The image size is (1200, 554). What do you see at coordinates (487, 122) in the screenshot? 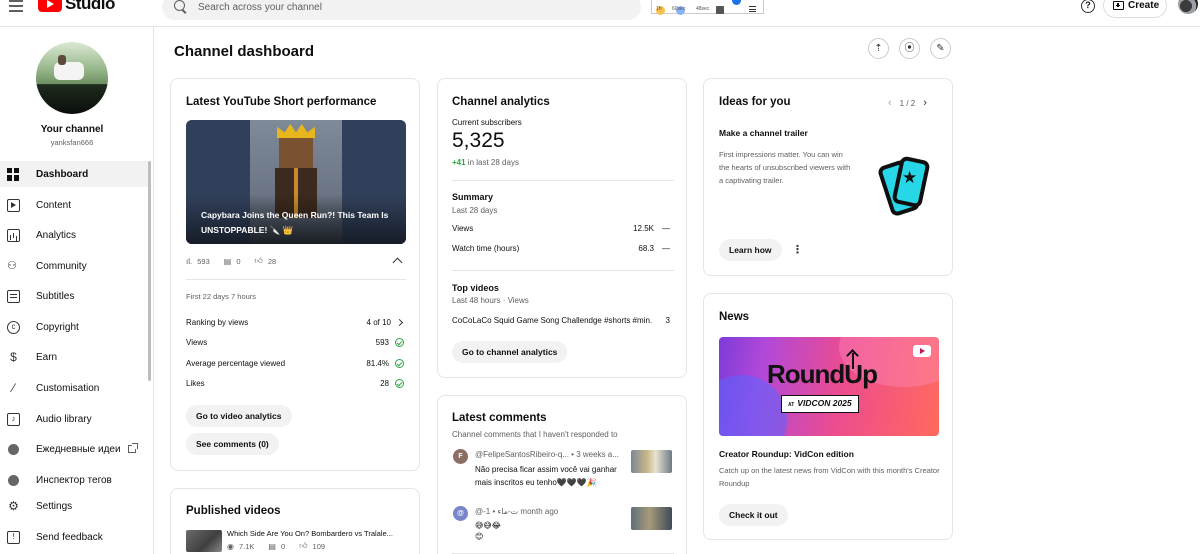
I see `subscribers-label: Current subscribers` at bounding box center [487, 122].